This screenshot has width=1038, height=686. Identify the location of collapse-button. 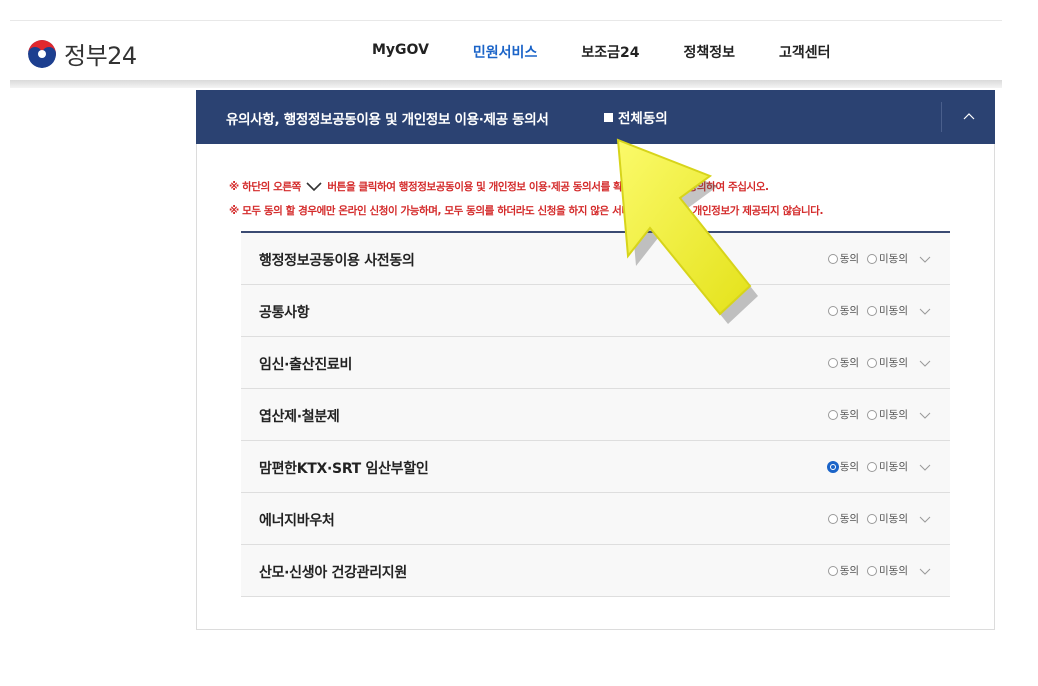
(969, 117).